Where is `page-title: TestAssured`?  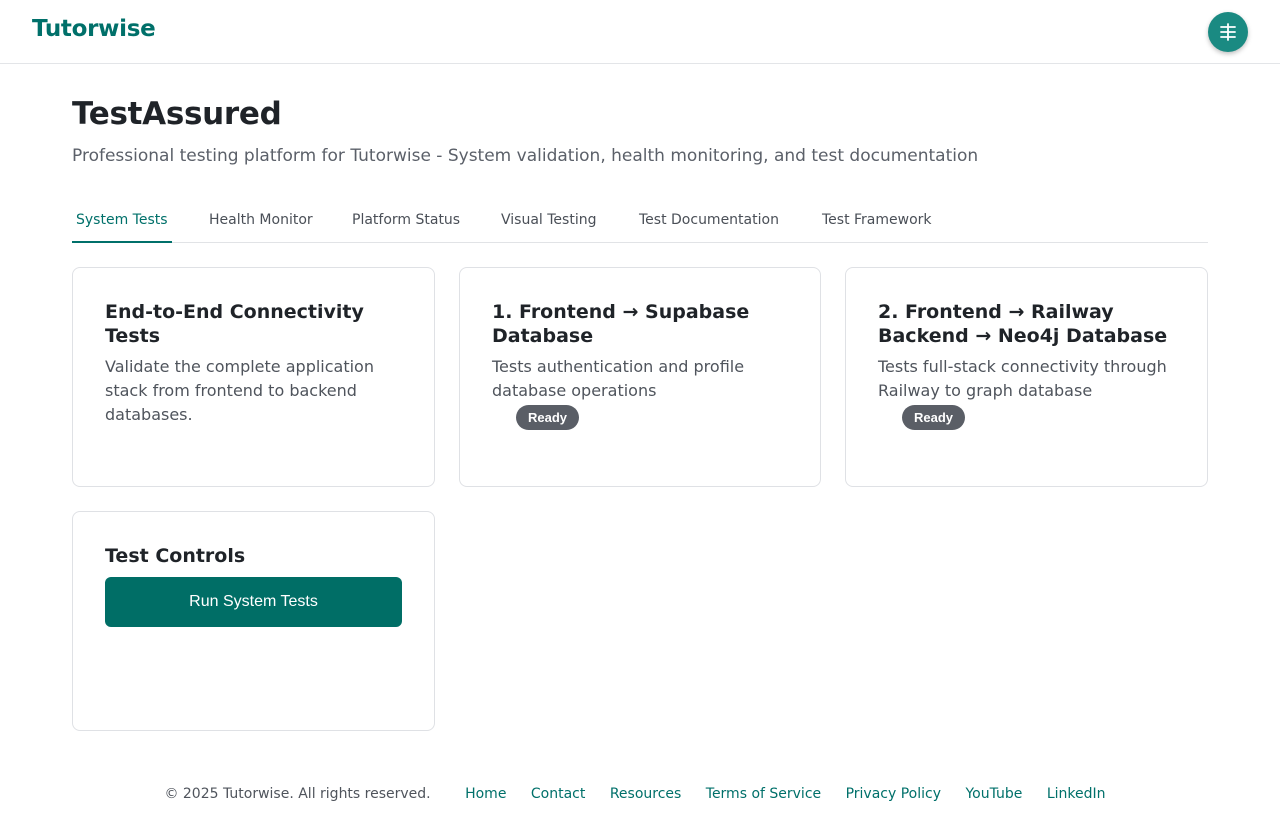 page-title: TestAssured is located at coordinates (177, 114).